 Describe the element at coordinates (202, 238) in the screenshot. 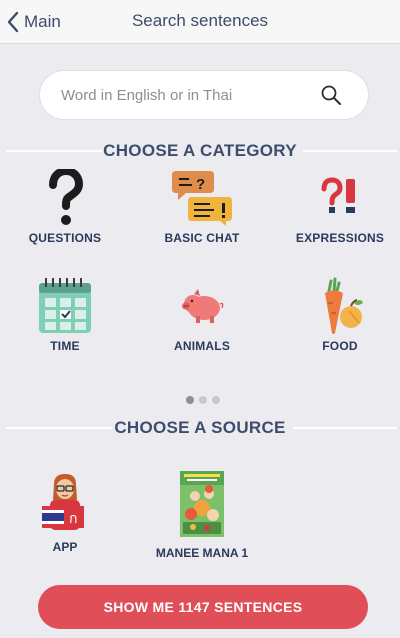

I see `category-label: BASIC CHAT` at that location.